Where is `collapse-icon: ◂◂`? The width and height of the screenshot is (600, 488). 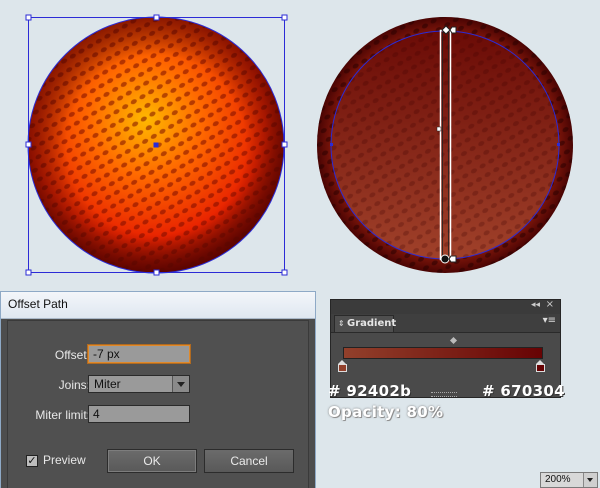
collapse-icon: ◂◂ is located at coordinates (535, 305).